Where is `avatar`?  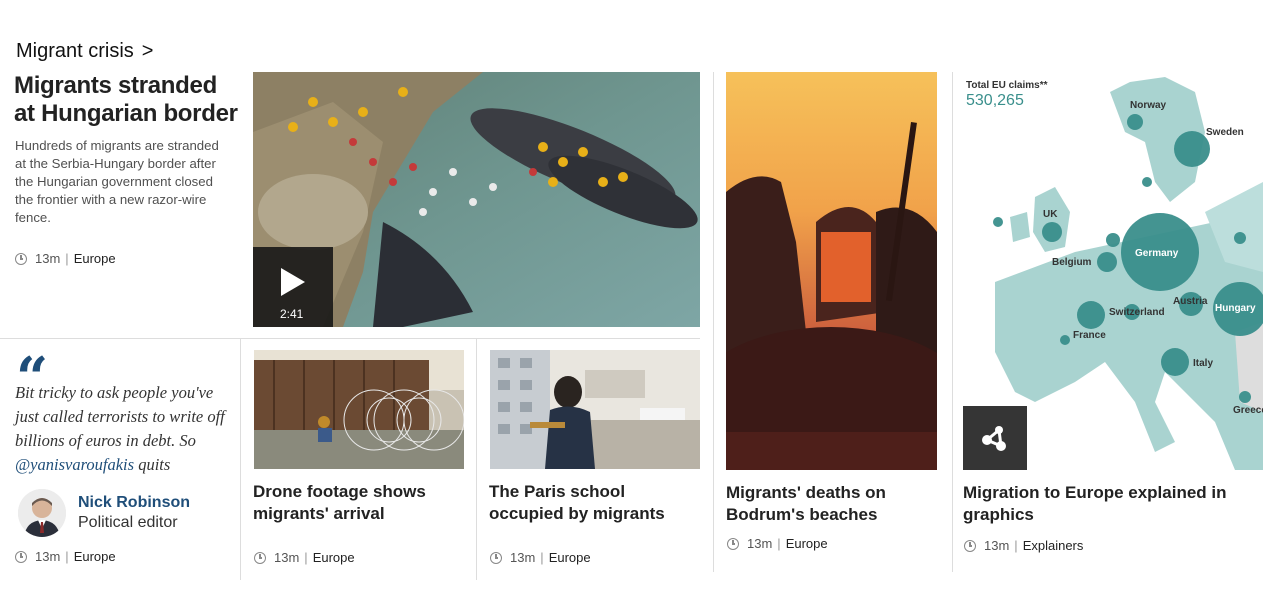 avatar is located at coordinates (42, 513).